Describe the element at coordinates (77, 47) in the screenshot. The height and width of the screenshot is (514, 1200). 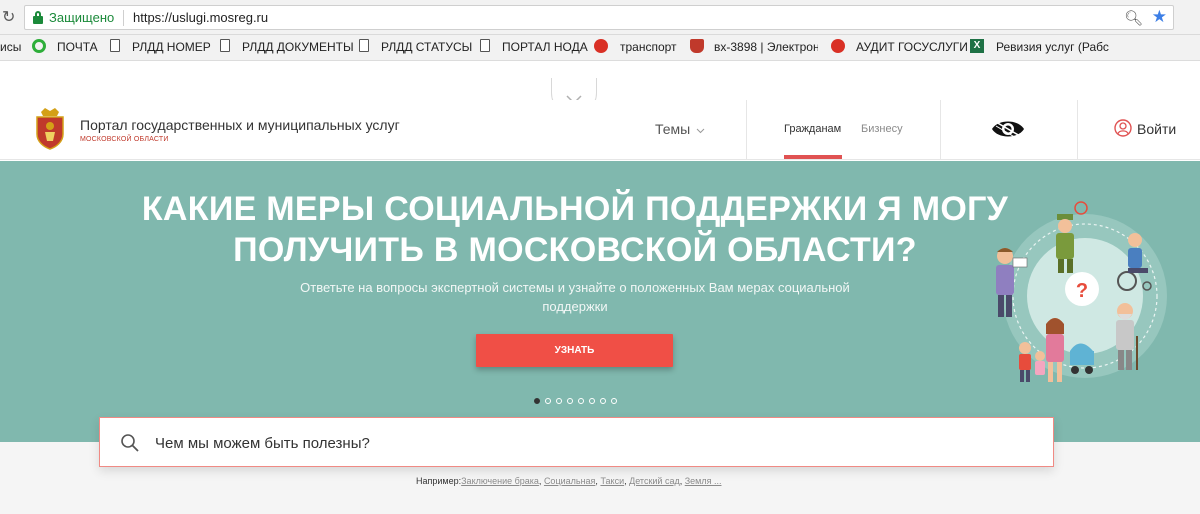
I see `bookmark-item: ПОЧТА` at that location.